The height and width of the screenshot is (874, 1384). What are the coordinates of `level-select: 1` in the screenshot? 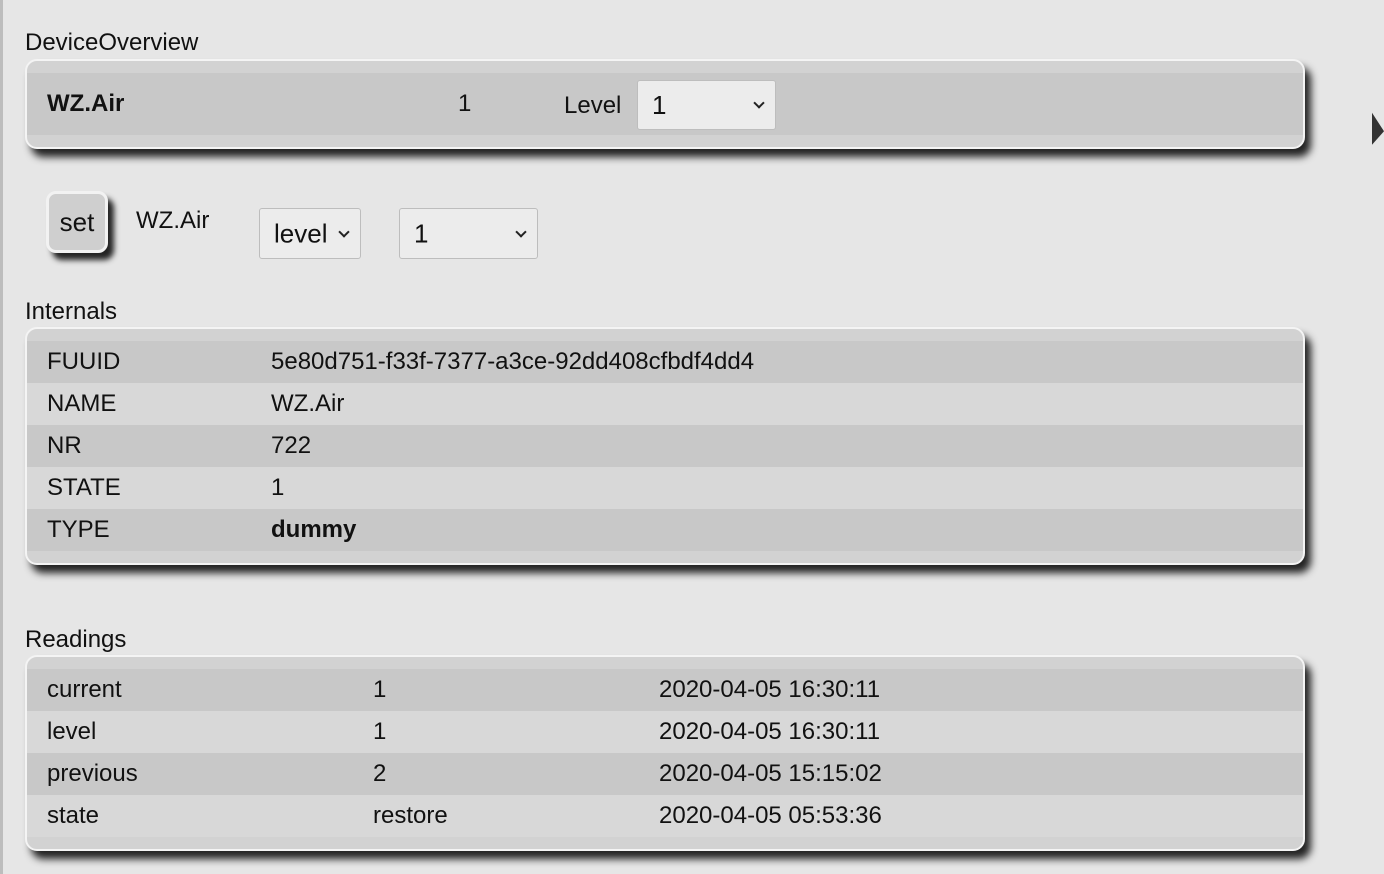 It's located at (706, 105).